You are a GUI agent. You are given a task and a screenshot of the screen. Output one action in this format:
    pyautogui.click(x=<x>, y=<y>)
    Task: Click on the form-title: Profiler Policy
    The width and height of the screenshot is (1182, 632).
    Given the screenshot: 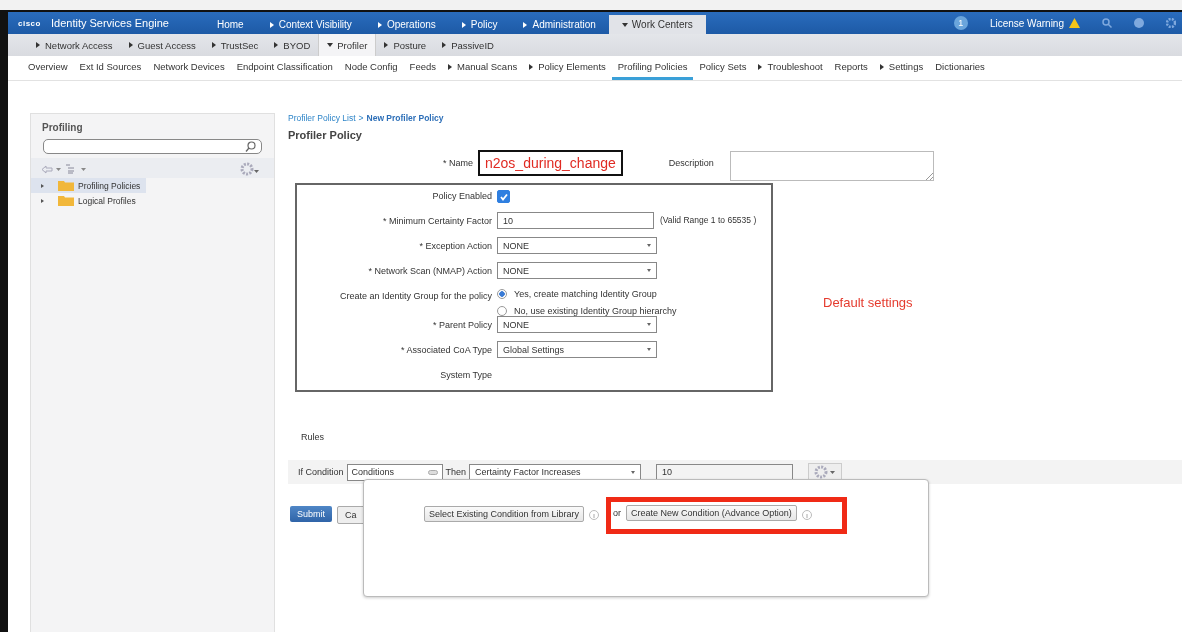 What is the action you would take?
    pyautogui.click(x=325, y=135)
    